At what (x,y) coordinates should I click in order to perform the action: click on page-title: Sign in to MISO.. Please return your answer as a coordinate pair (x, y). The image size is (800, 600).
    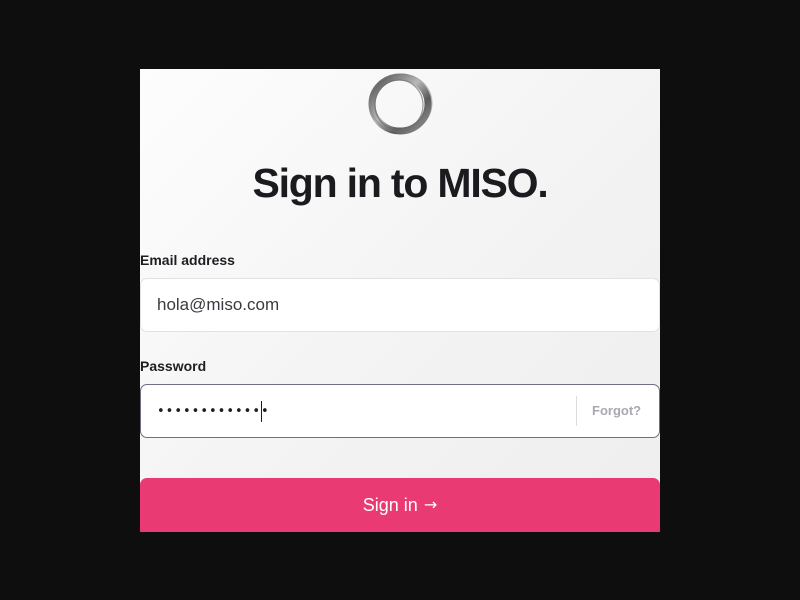
    Looking at the image, I should click on (400, 183).